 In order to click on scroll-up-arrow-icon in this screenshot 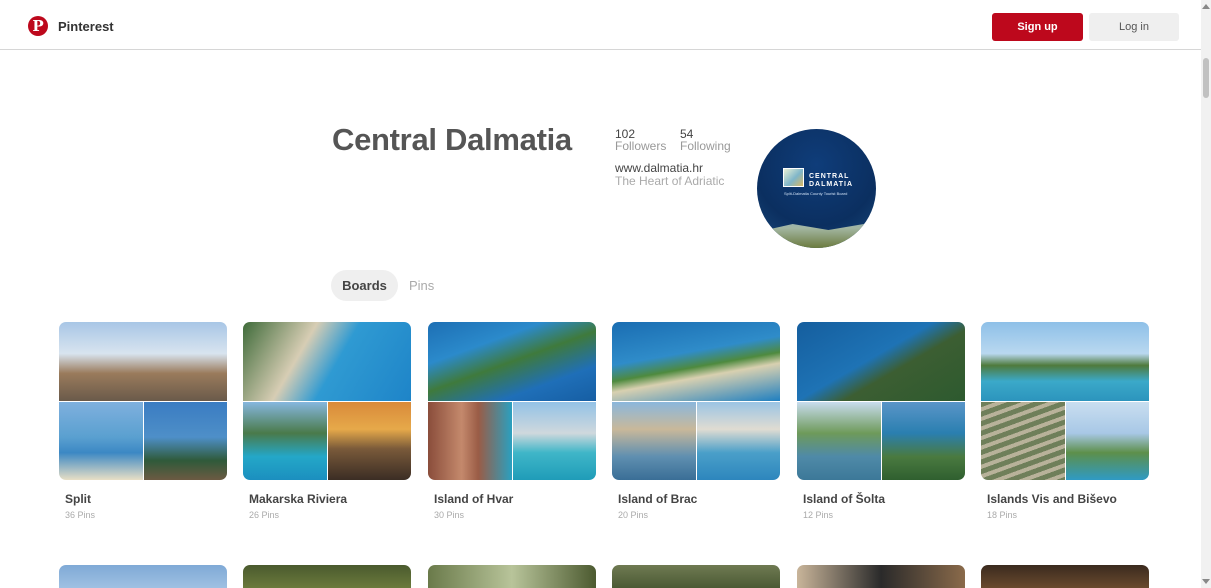, I will do `click(1206, 6)`.